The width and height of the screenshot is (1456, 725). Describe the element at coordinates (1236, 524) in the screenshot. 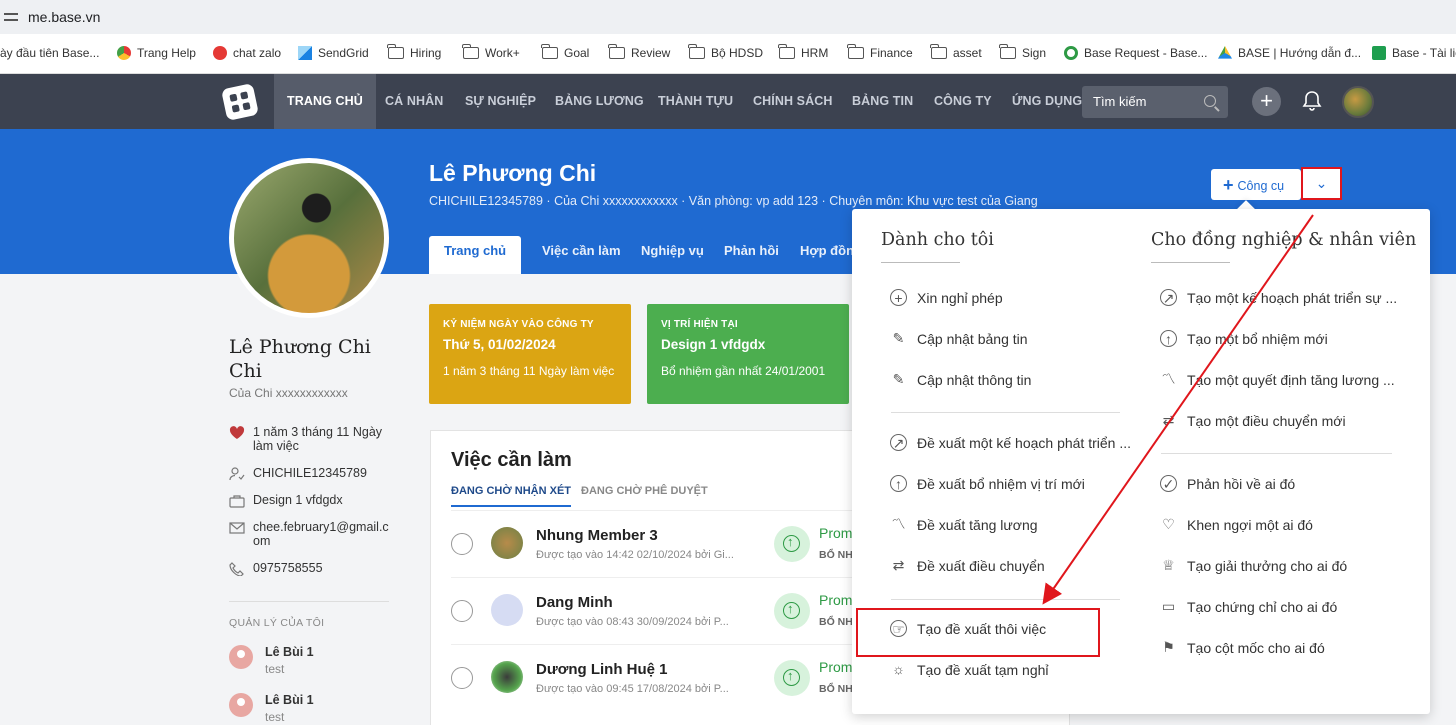

I see `menu-item-khen-ngoi: ♡ Khen ngợi một ai đó` at that location.